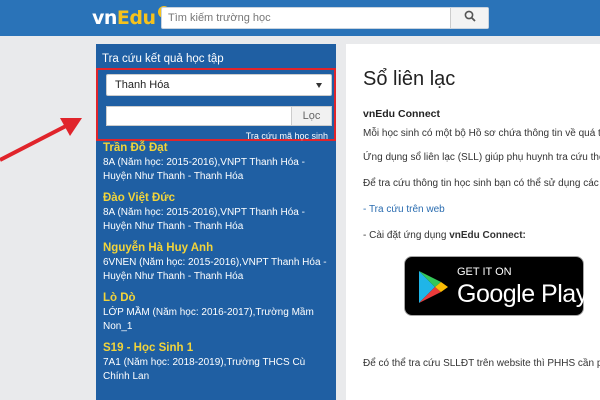  Describe the element at coordinates (136, 18) in the screenshot. I see `logo-text-edu: Edu` at that location.